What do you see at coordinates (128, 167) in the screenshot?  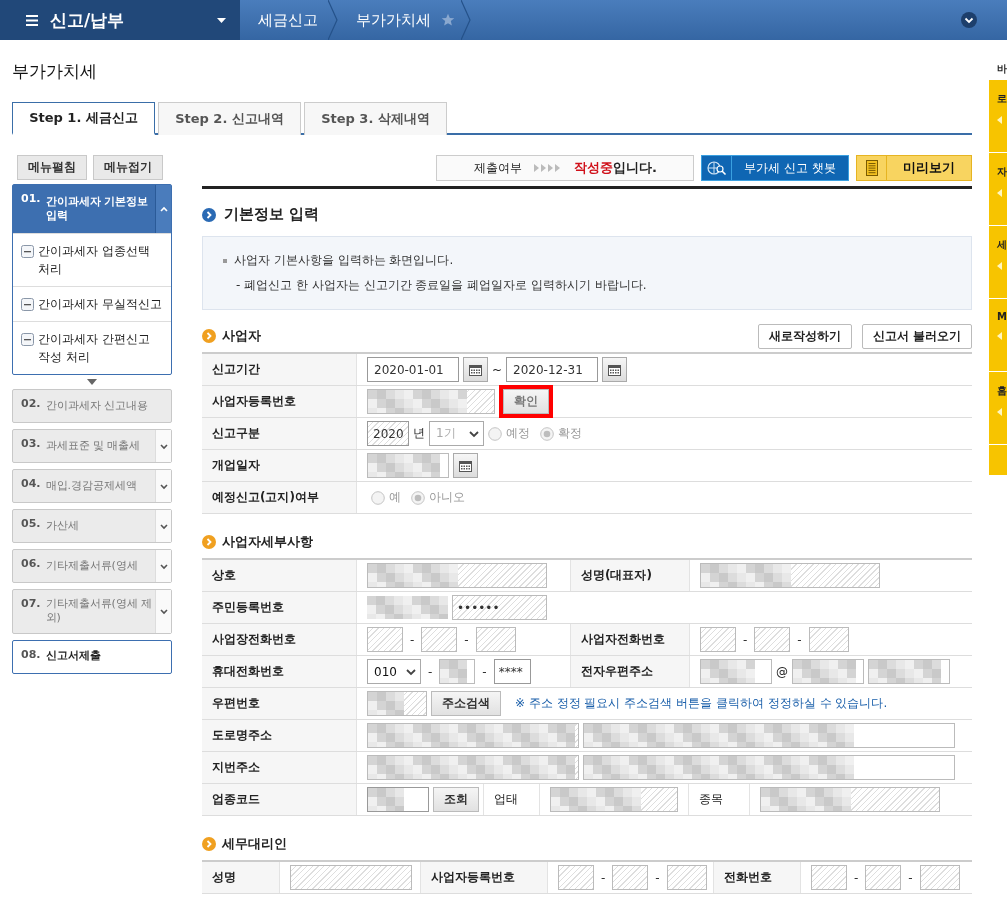 I see `menu-toggle-button: 메뉴접기` at bounding box center [128, 167].